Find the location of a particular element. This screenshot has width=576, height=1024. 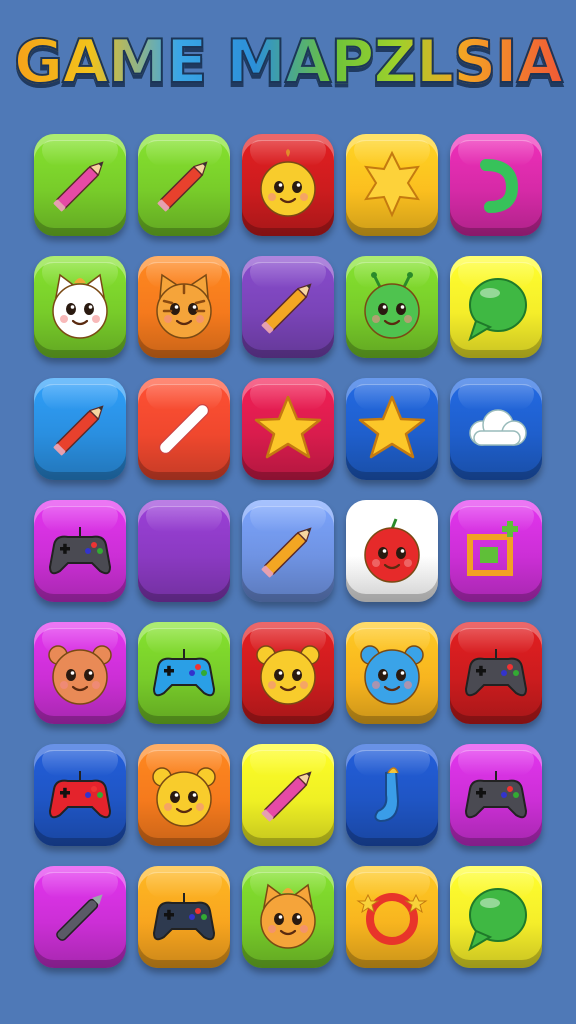

game-title: GAME MAPZLSIA is located at coordinates (288, 62).